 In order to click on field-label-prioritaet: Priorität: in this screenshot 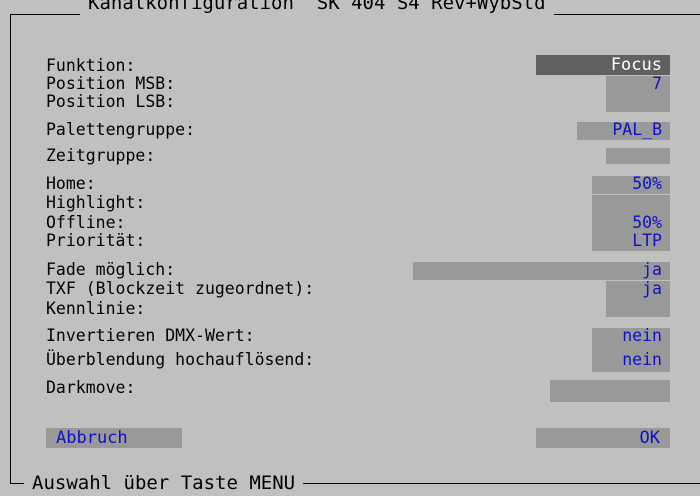, I will do `click(96, 240)`.